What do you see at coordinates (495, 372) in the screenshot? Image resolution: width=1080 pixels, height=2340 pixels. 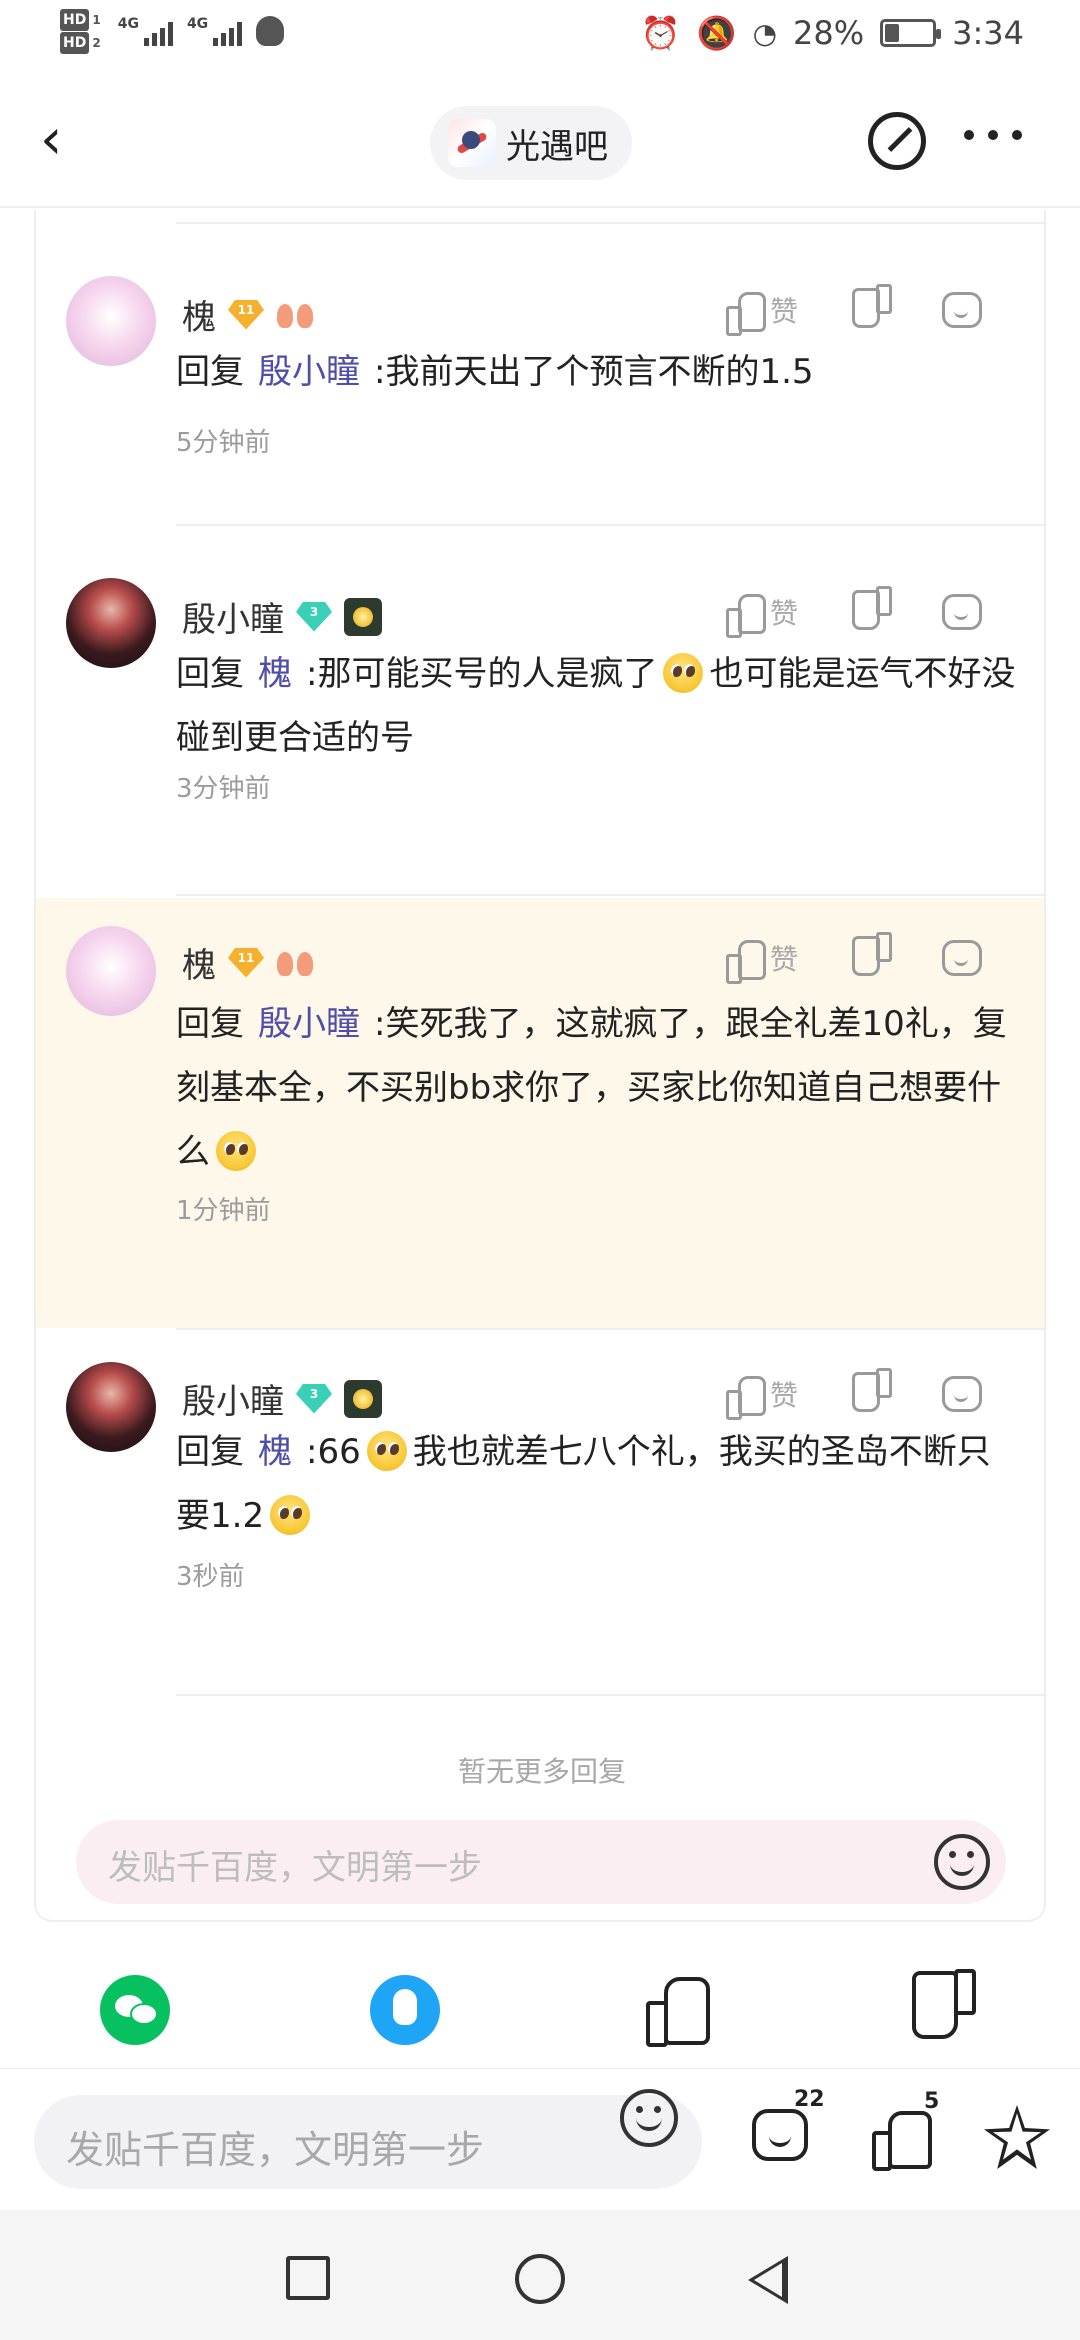 I see `reply-text: 回复 殷小瞳:我前天出了个预言不断的1.5` at bounding box center [495, 372].